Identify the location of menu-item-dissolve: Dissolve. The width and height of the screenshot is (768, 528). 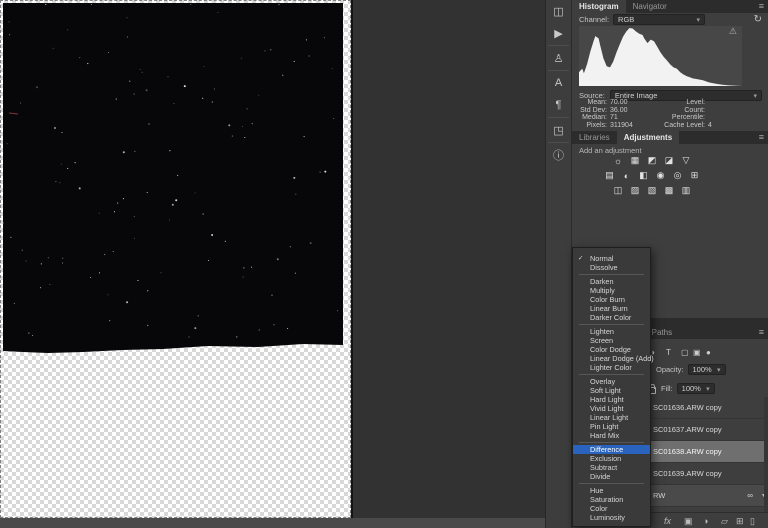
(611, 267).